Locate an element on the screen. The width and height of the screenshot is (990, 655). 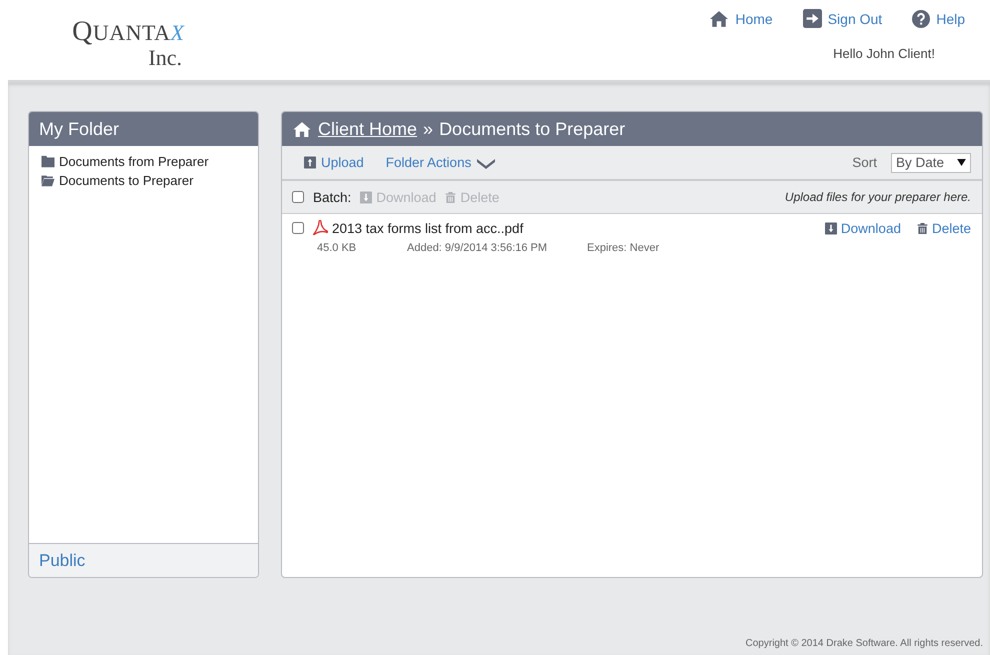
upload-icon is located at coordinates (310, 162).